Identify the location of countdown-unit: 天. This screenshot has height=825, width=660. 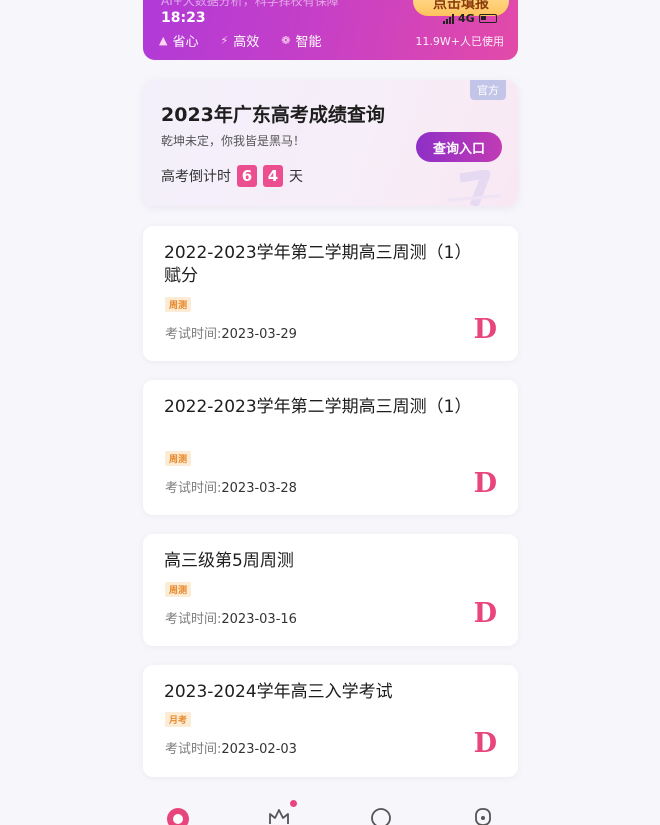
(296, 177).